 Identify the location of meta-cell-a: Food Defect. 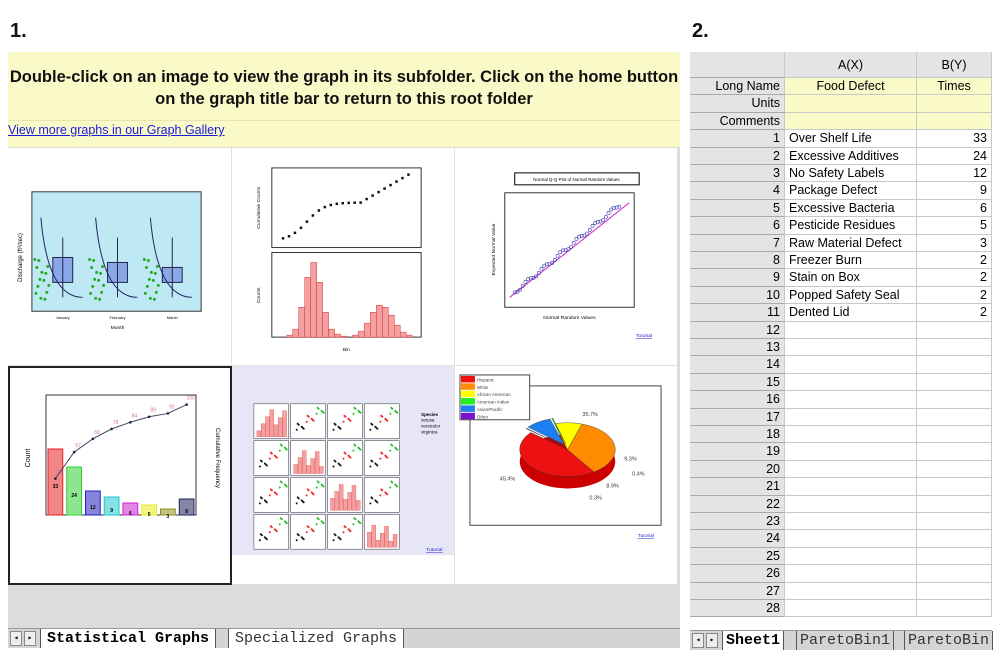
(851, 87).